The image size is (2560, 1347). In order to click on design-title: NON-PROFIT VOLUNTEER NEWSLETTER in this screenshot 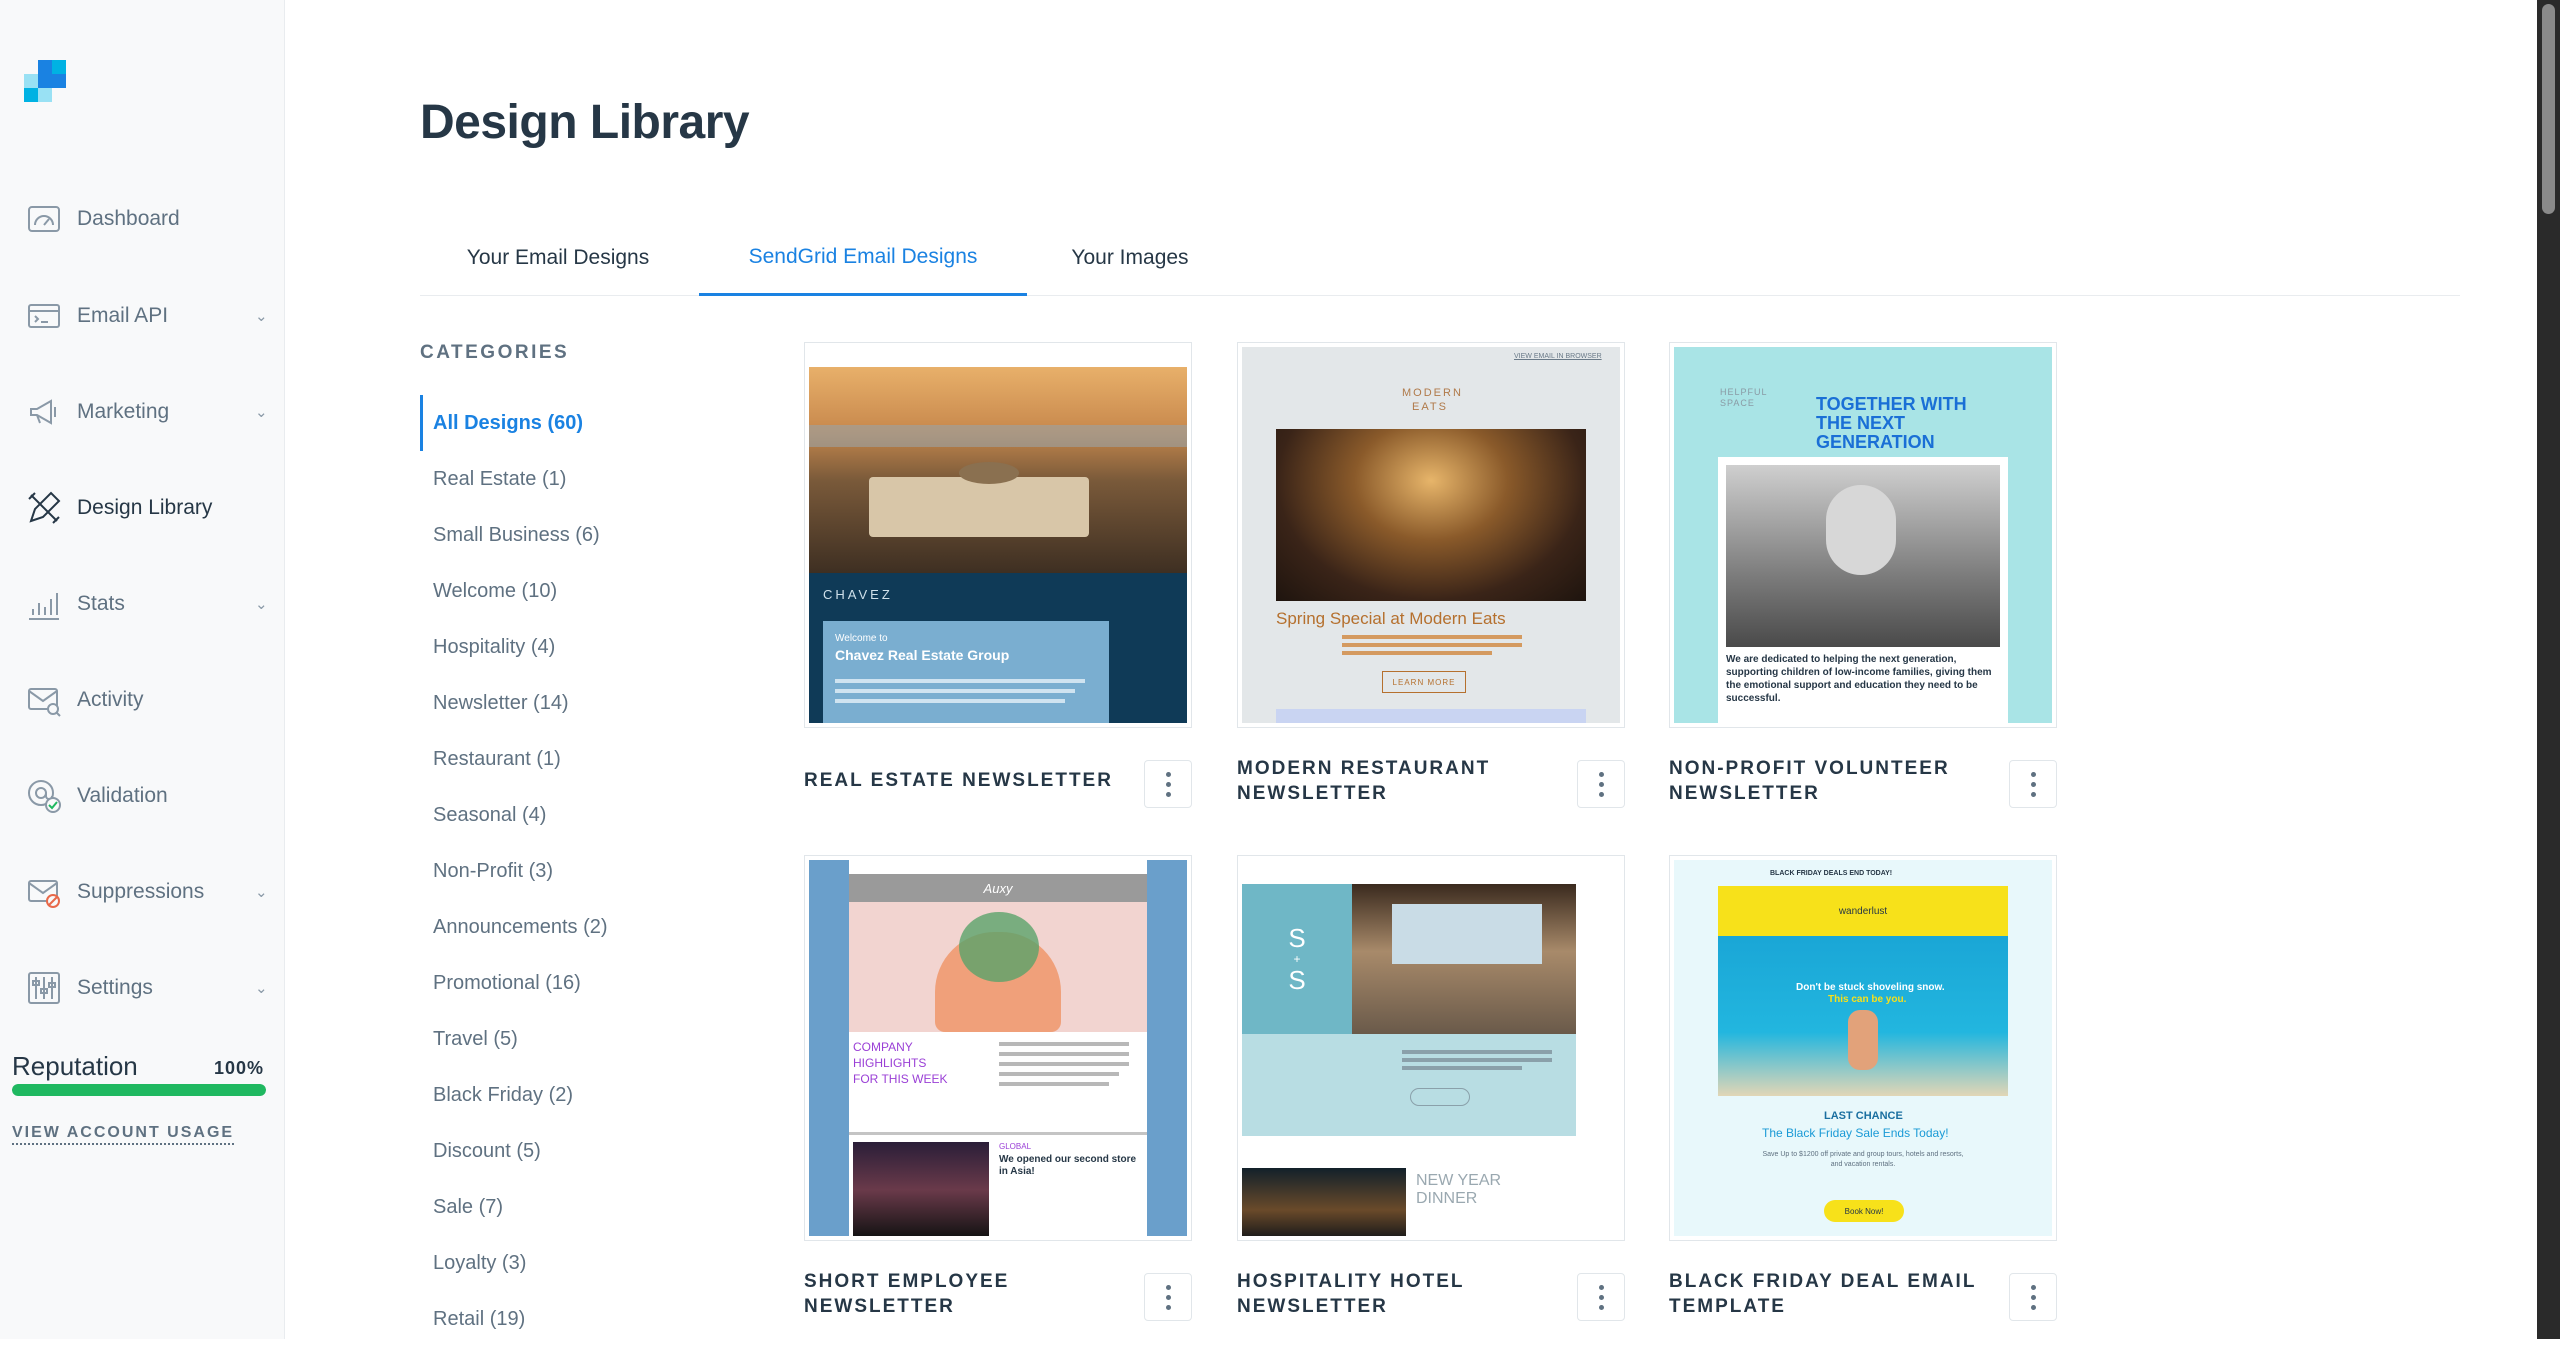, I will do `click(1809, 781)`.